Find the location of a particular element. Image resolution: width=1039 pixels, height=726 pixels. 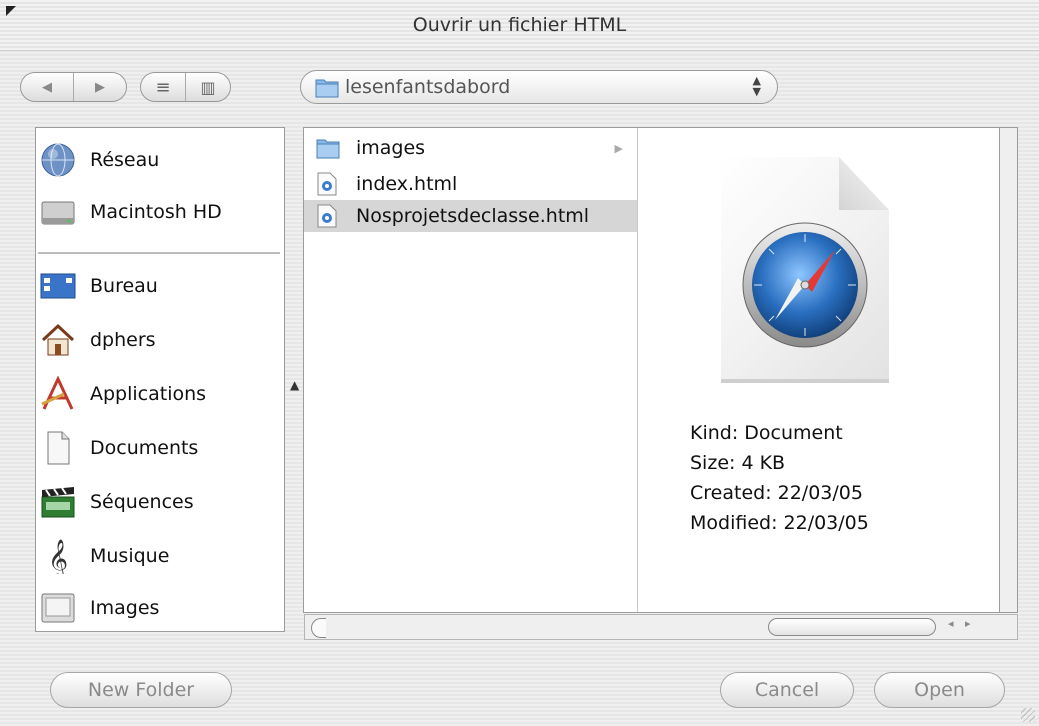

file-created: Created: 22/03/05 is located at coordinates (776, 493).